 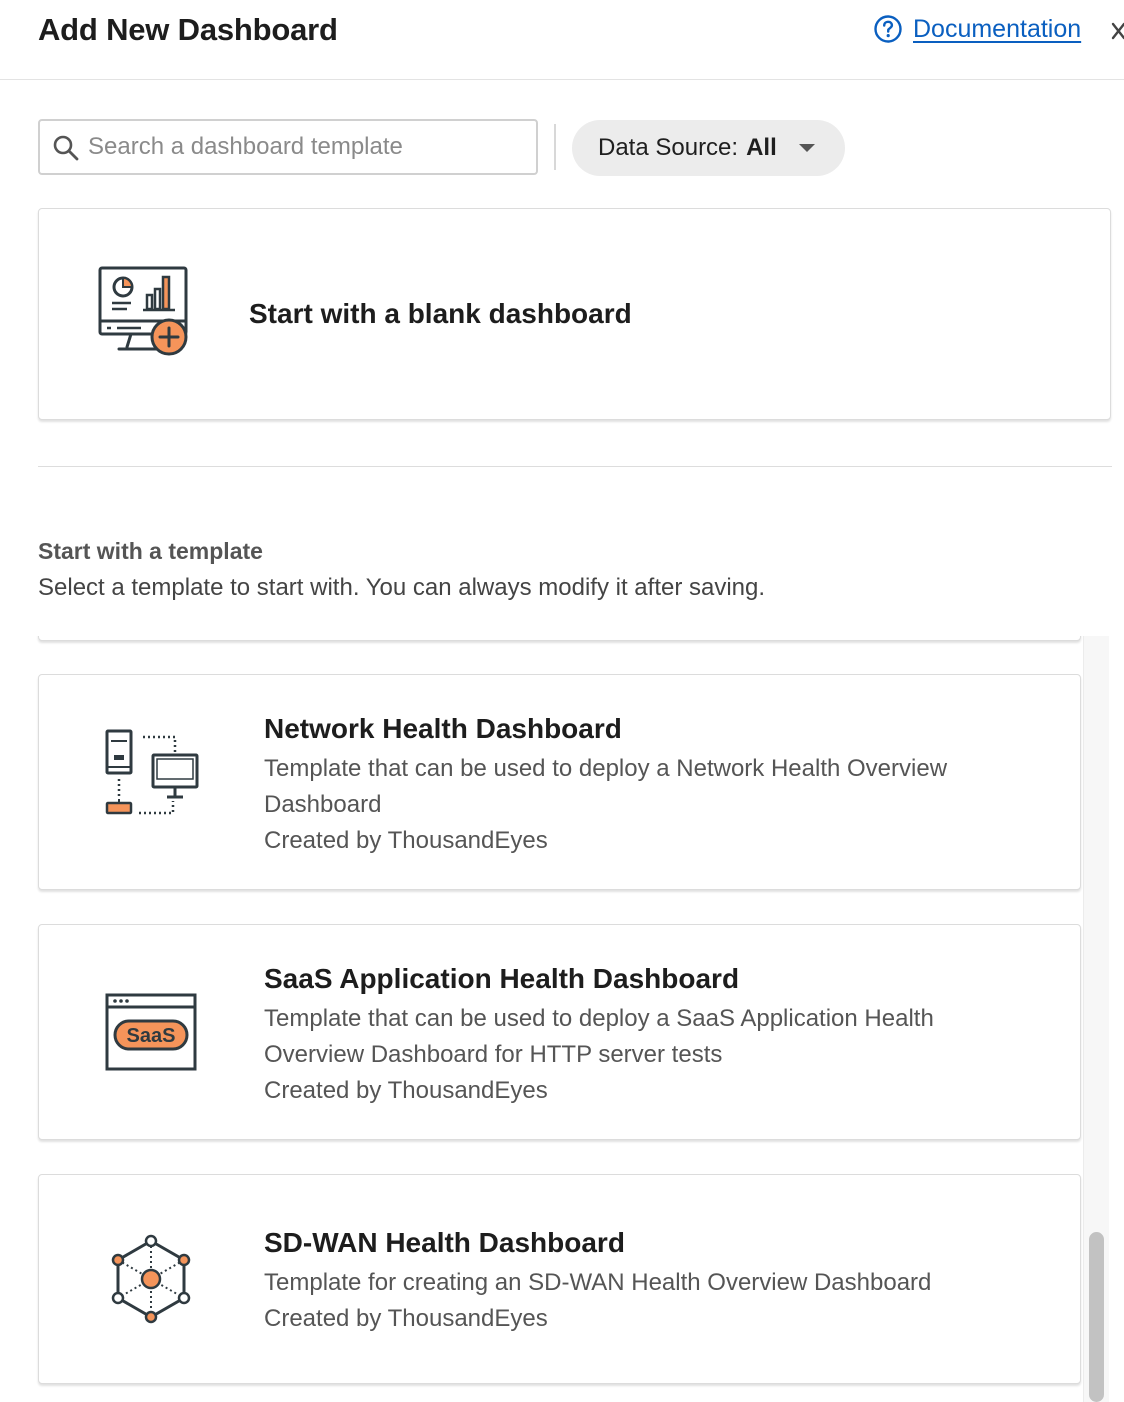 What do you see at coordinates (143, 311) in the screenshot?
I see `monitor-chart-add-icon` at bounding box center [143, 311].